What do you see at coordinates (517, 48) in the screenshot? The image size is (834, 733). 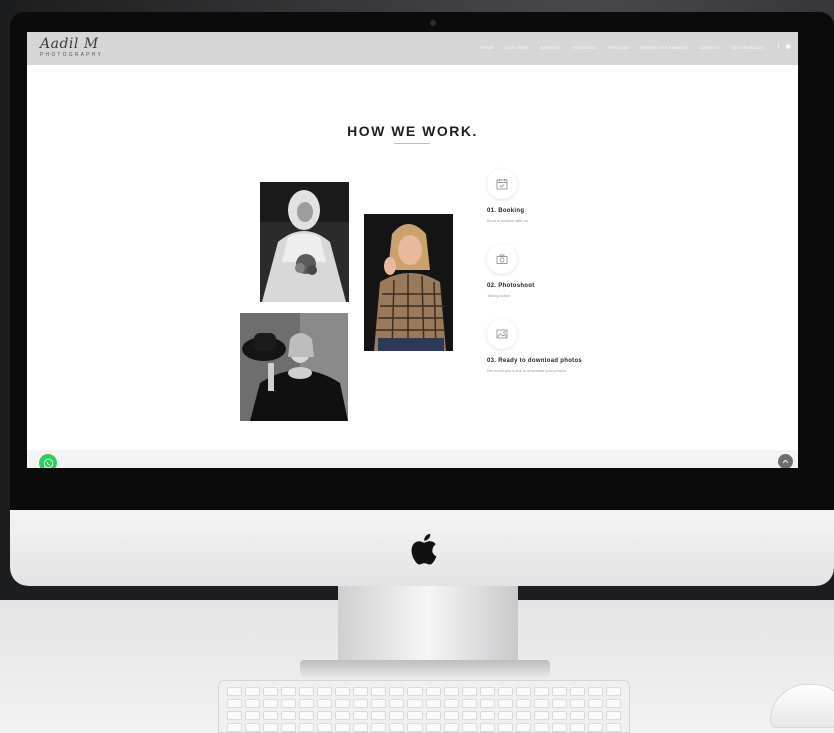 I see `nav-our-work: OUR WORK` at bounding box center [517, 48].